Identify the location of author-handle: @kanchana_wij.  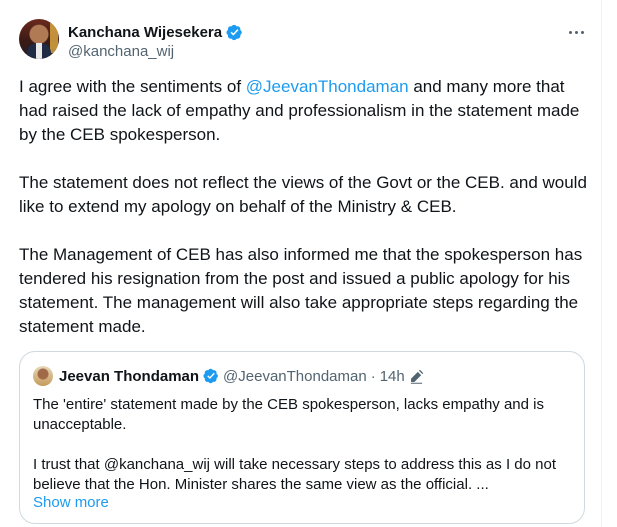
(121, 51).